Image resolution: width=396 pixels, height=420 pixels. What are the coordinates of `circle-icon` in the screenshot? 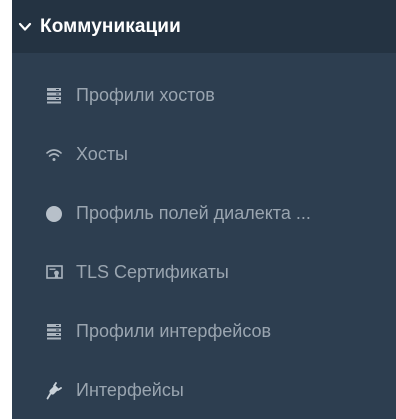 It's located at (54, 214).